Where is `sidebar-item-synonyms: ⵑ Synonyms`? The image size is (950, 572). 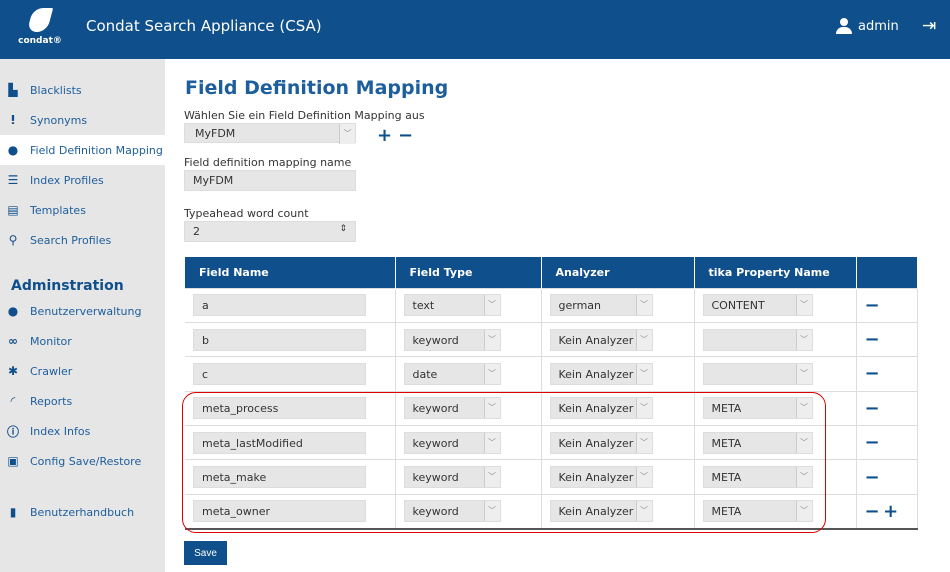
sidebar-item-synonyms: ⵑ Synonyms is located at coordinates (82, 120).